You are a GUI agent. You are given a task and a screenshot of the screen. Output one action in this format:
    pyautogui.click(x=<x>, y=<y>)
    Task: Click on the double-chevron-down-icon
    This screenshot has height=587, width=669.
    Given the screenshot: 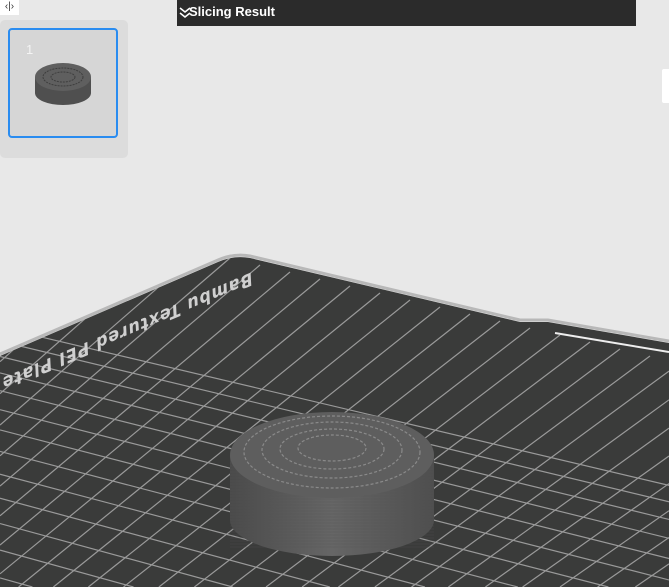 What is the action you would take?
    pyautogui.click(x=185, y=12)
    